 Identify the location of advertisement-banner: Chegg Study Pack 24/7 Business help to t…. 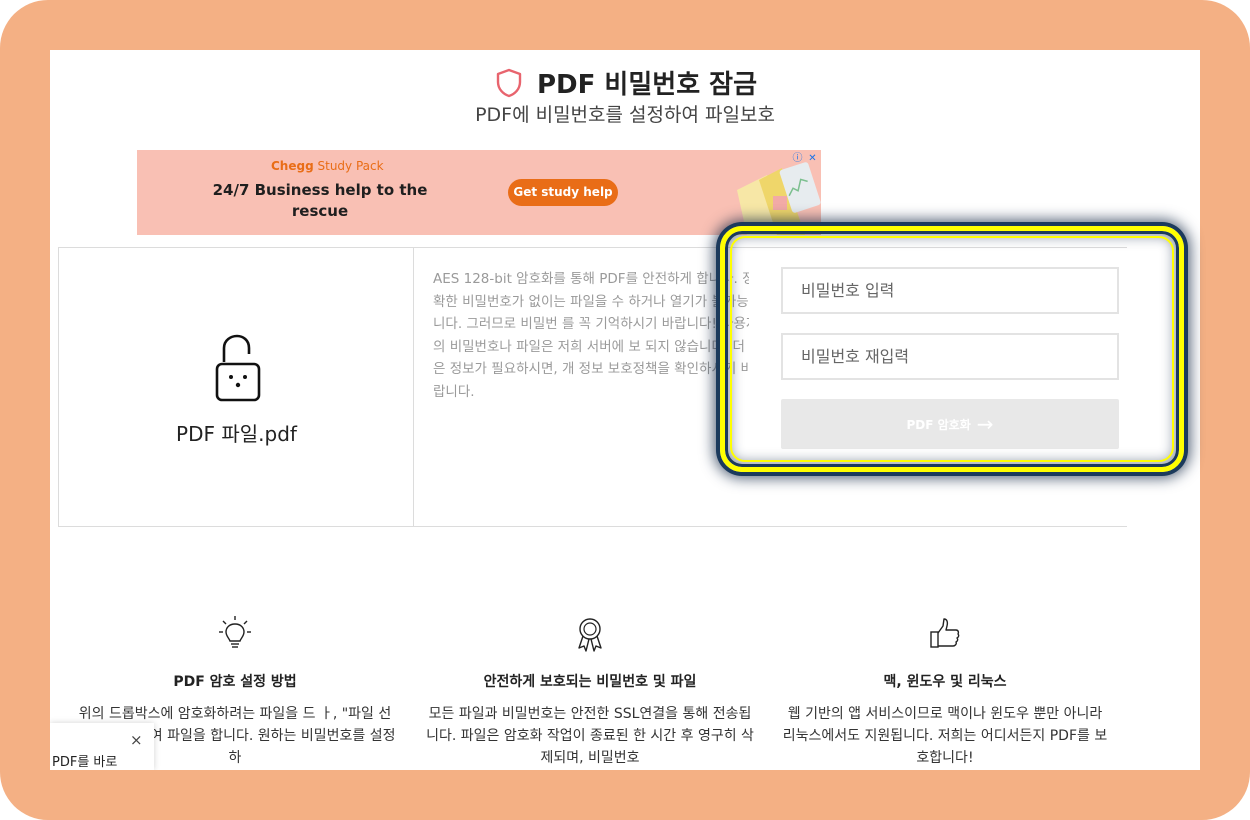
(479, 192).